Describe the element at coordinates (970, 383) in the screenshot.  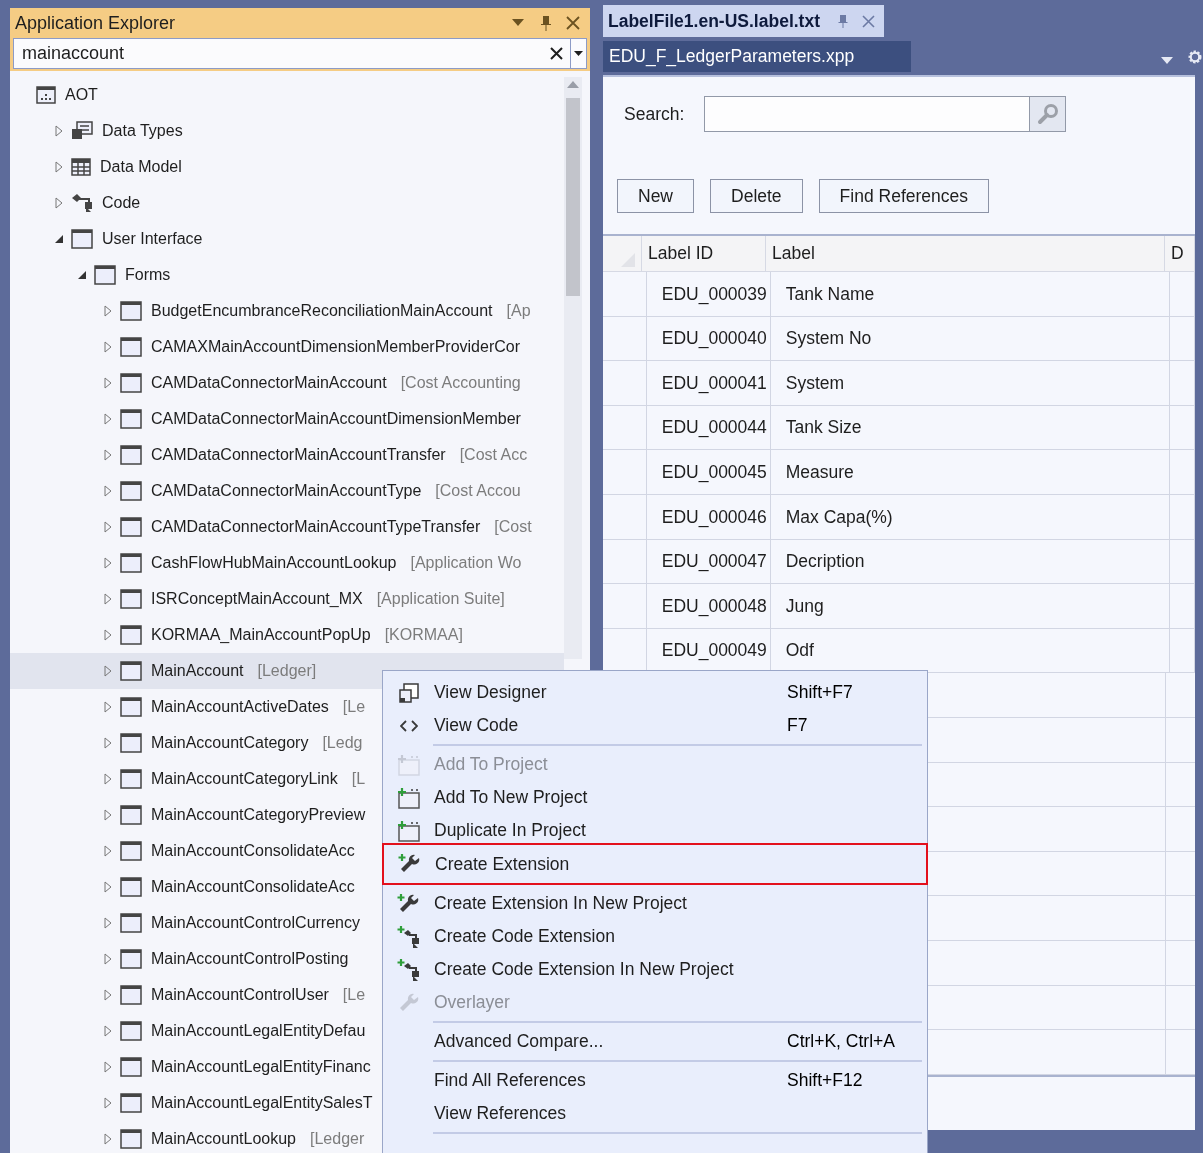
I see `table-cell: System` at that location.